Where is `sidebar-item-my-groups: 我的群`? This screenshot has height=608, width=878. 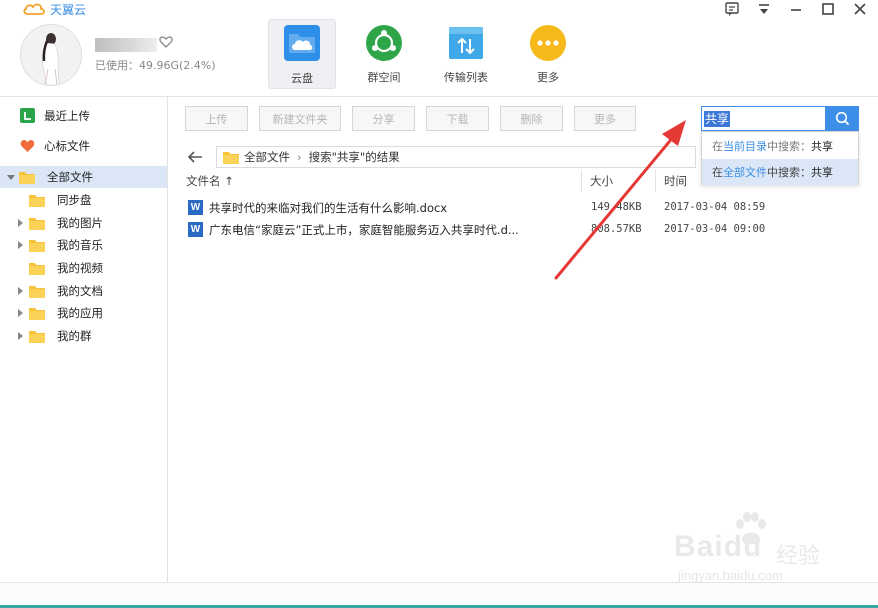 sidebar-item-my-groups: 我的群 is located at coordinates (83, 336).